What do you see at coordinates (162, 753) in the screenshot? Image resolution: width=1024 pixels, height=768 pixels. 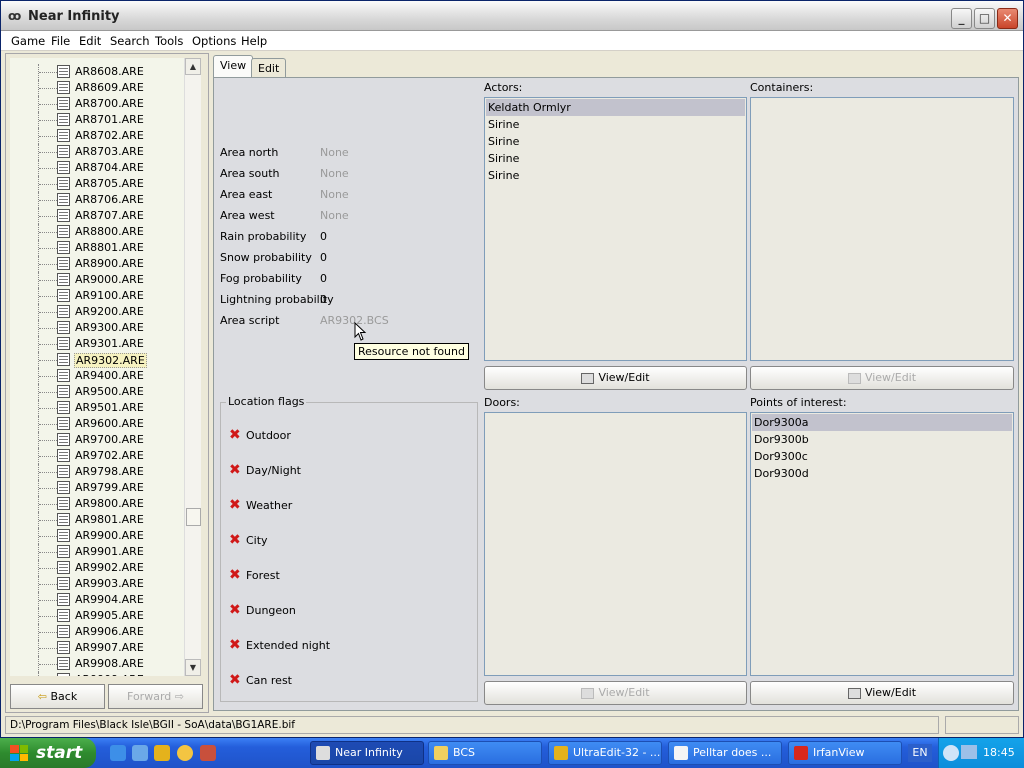 I see `ultraedit-quick-icon` at bounding box center [162, 753].